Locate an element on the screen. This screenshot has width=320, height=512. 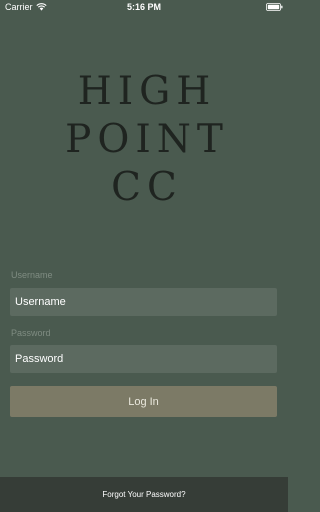
status-time: 5:16 PM is located at coordinates (143, 7).